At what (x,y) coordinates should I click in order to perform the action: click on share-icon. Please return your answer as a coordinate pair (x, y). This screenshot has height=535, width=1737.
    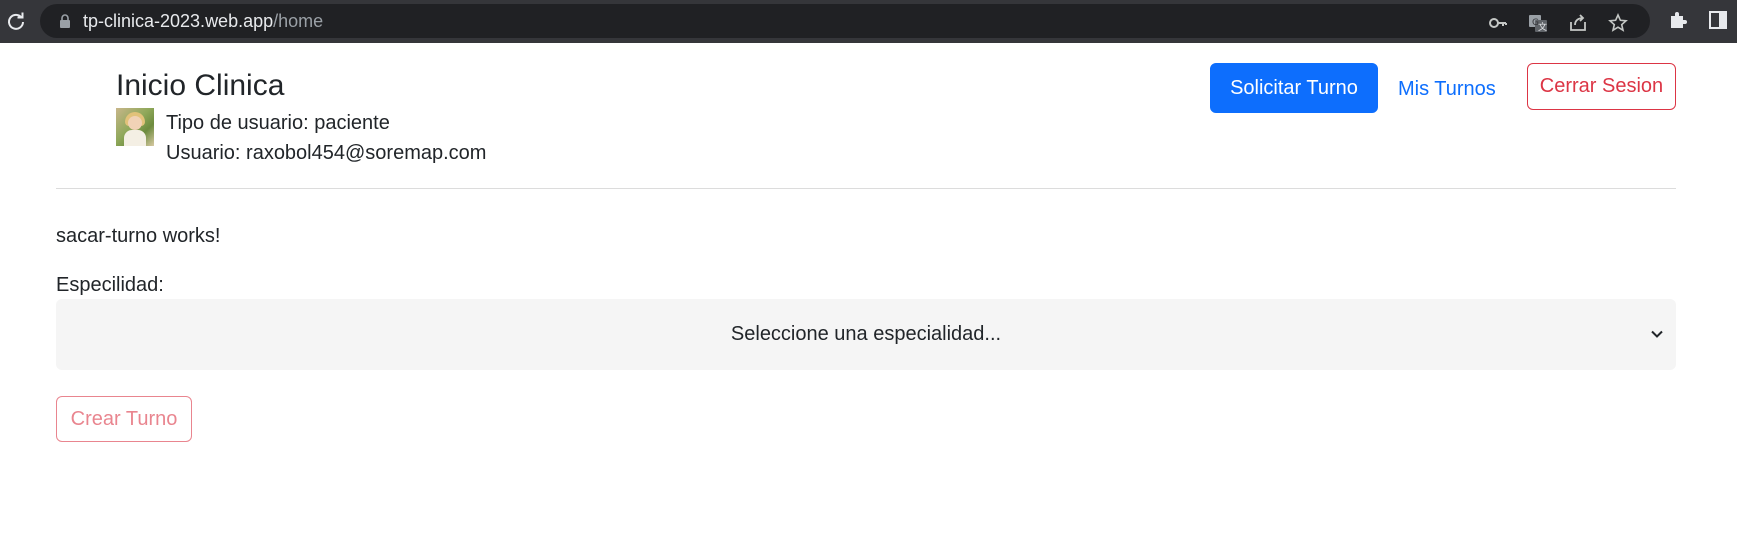
    Looking at the image, I should click on (1578, 23).